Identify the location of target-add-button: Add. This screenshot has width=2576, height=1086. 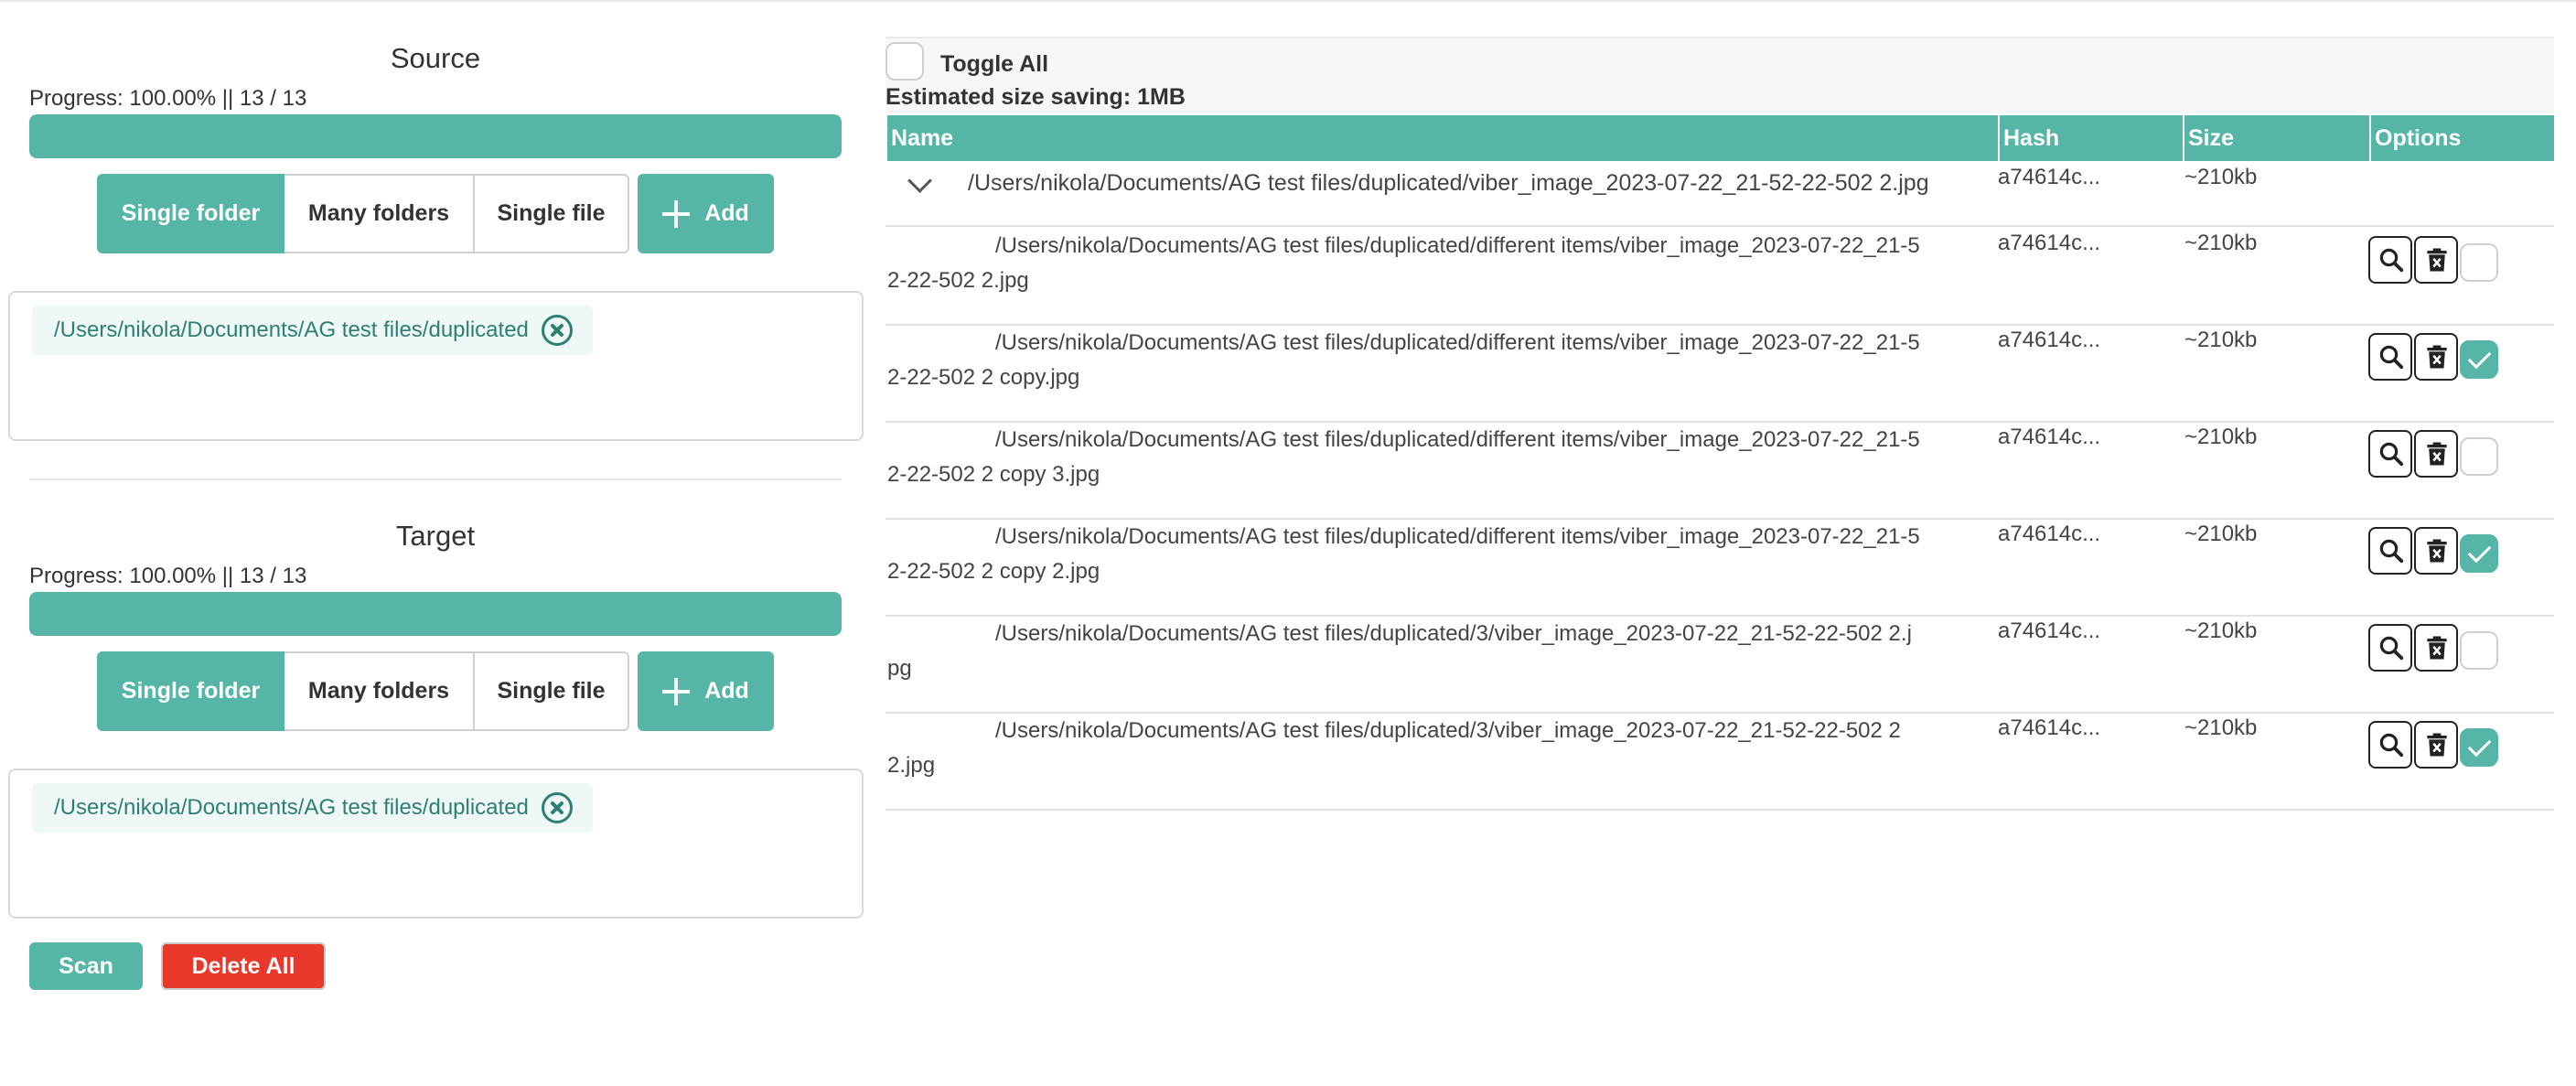
(706, 691).